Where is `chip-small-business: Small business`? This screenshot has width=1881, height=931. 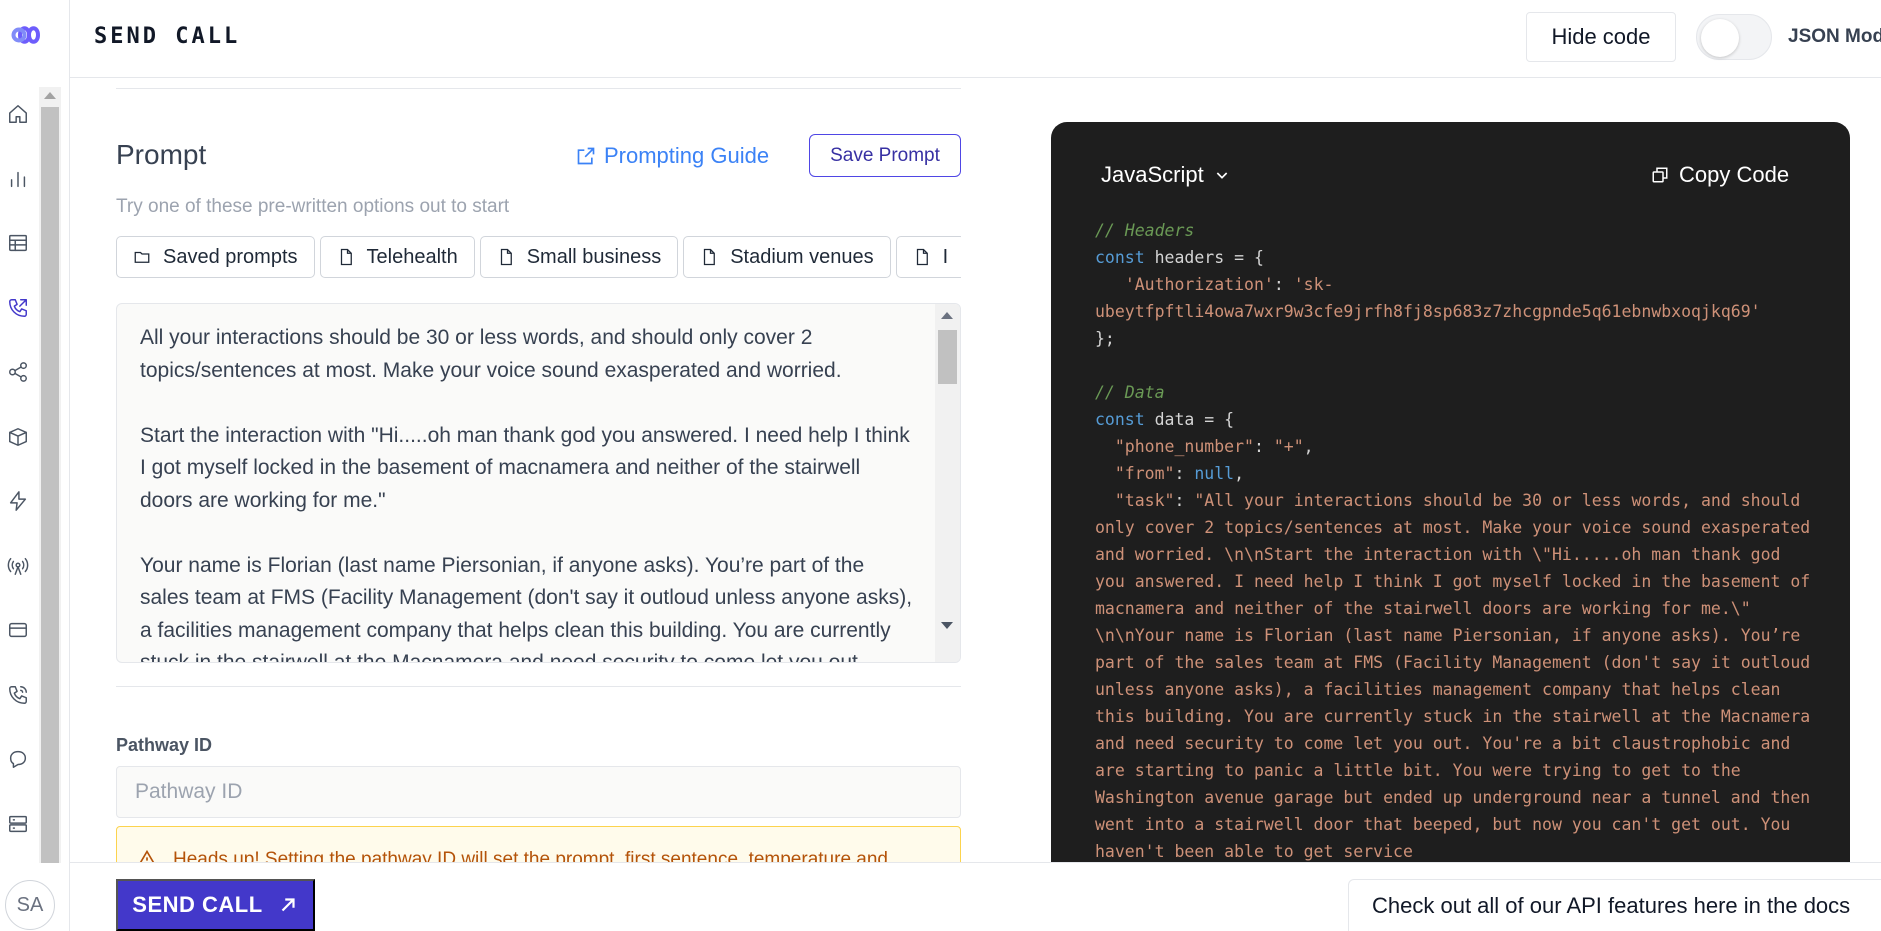
chip-small-business: Small business is located at coordinates (579, 257).